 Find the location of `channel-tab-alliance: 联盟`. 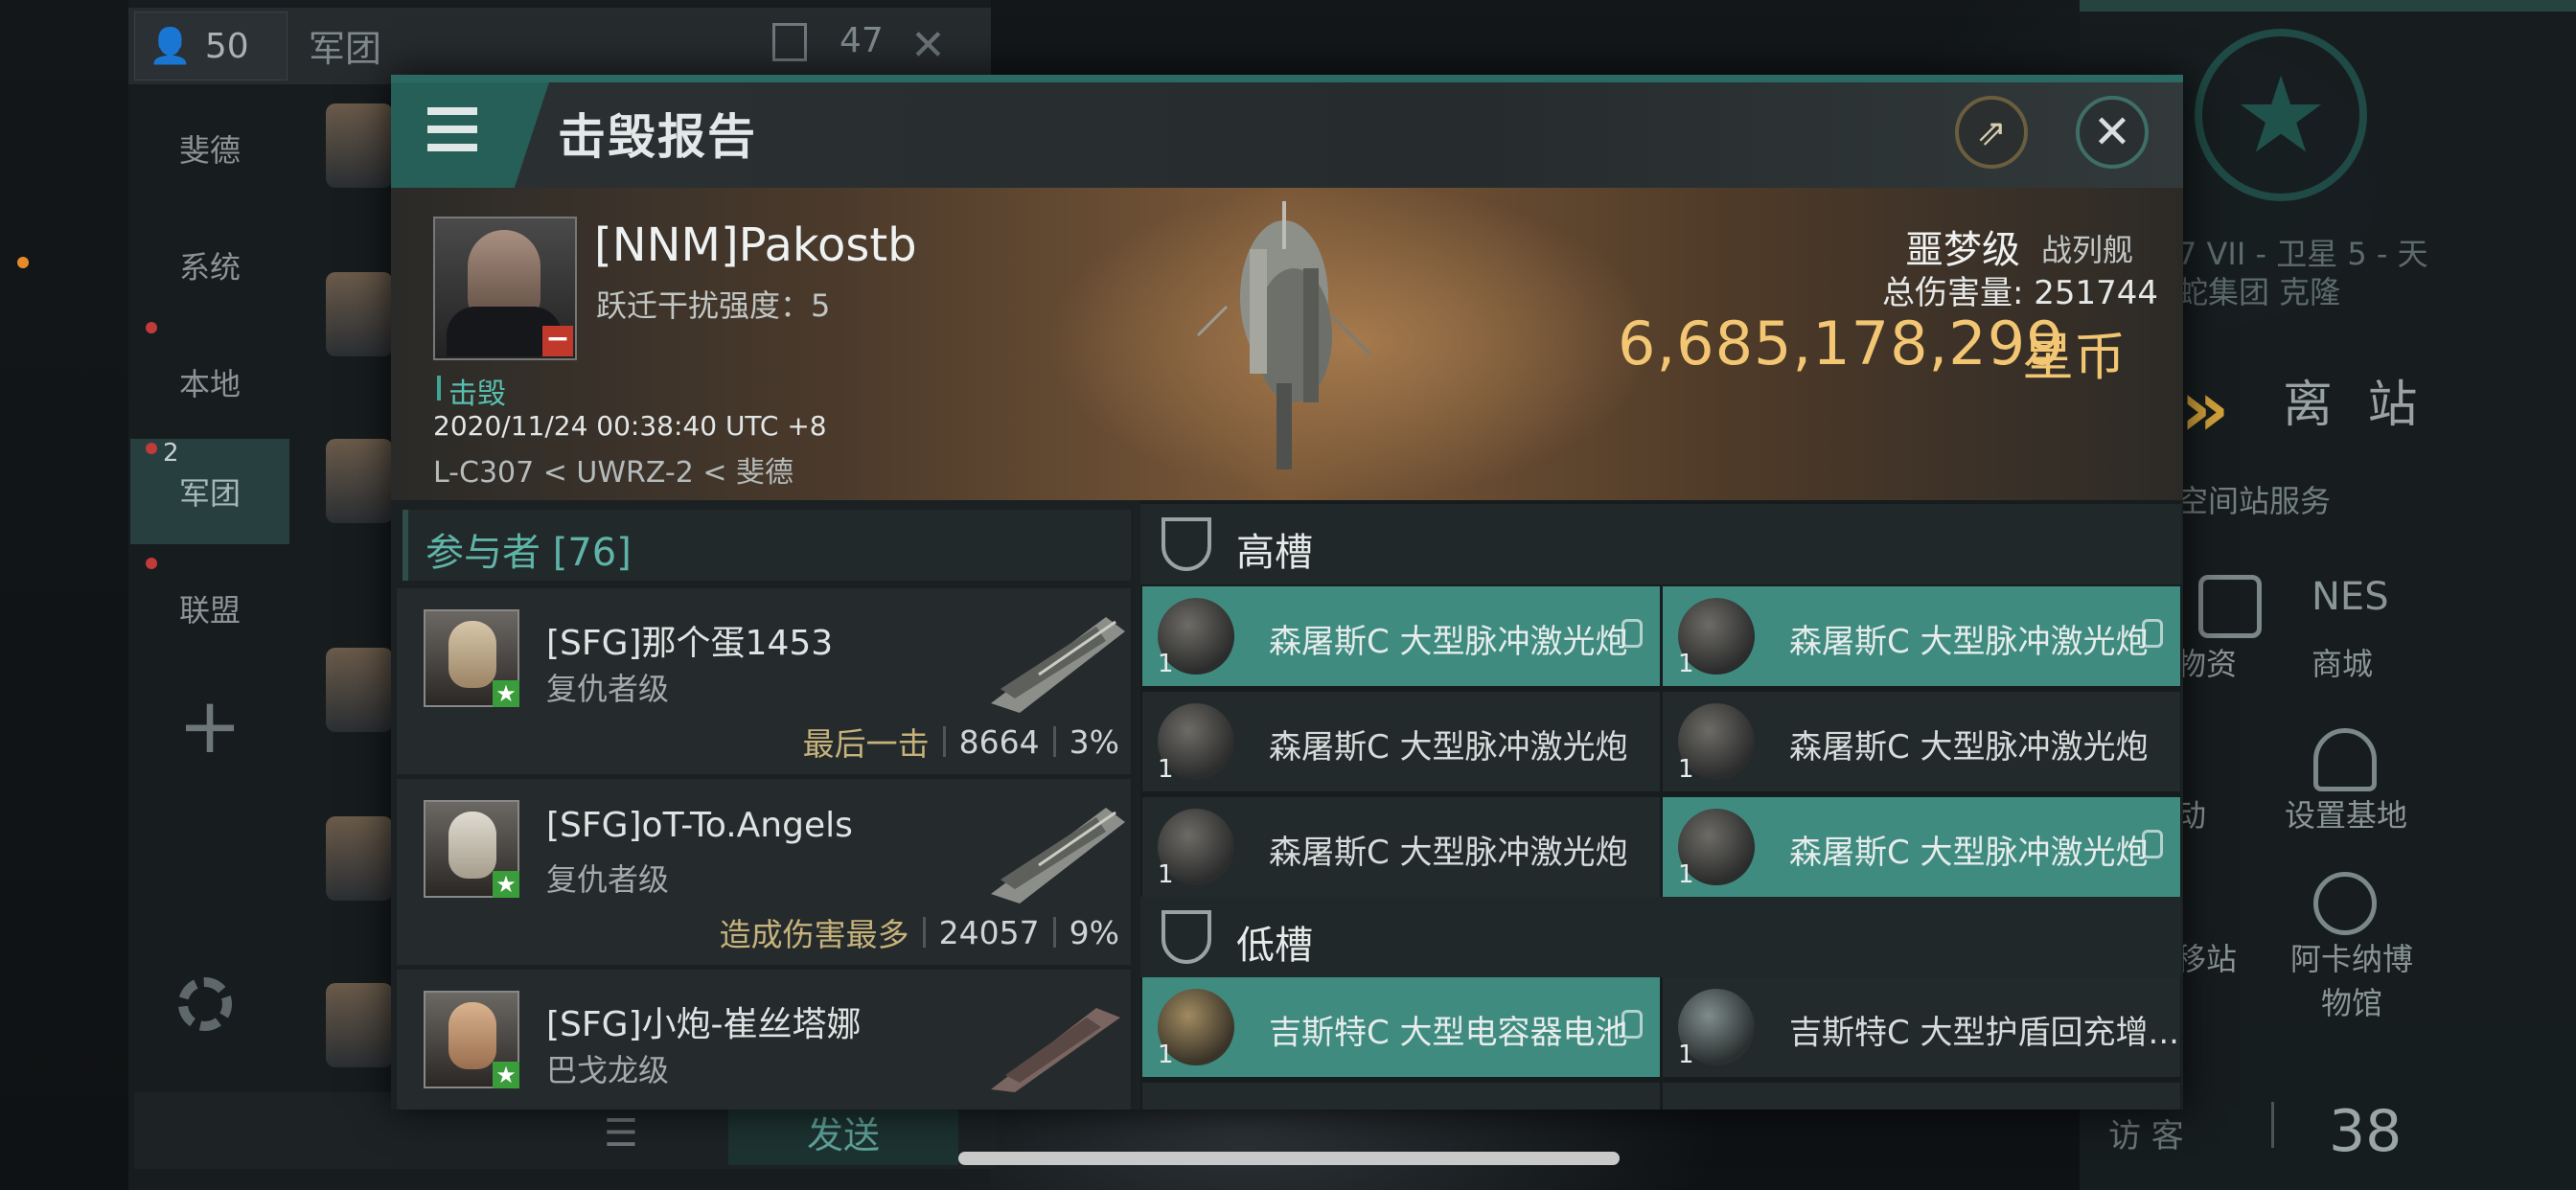

channel-tab-alliance: 联盟 is located at coordinates (209, 608).